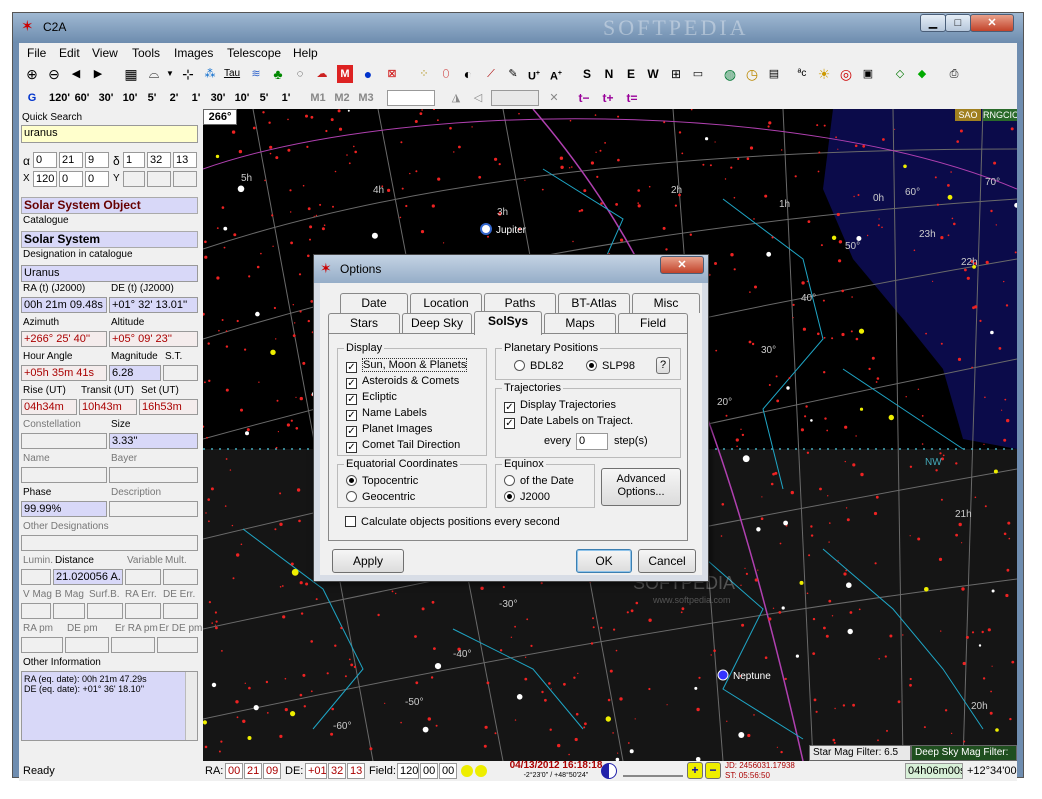 The width and height of the screenshot is (1042, 799). Describe the element at coordinates (408, 771) in the screenshot. I see `status-field-1: 120` at that location.